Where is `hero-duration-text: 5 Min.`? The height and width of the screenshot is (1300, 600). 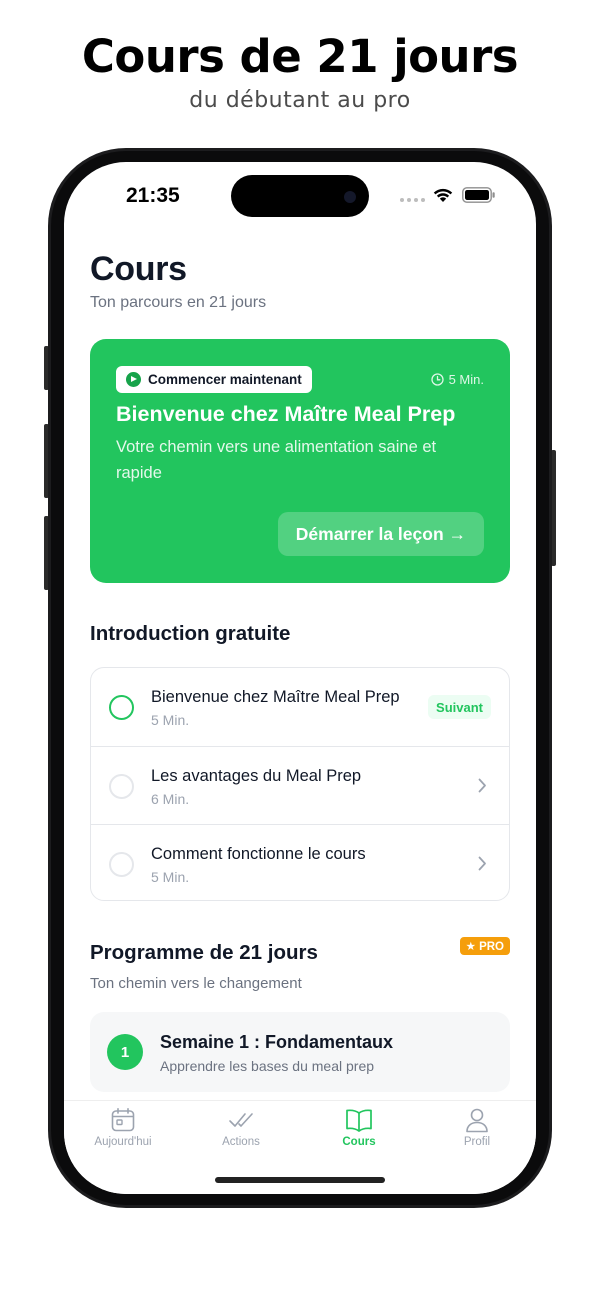
hero-duration-text: 5 Min. is located at coordinates (466, 379).